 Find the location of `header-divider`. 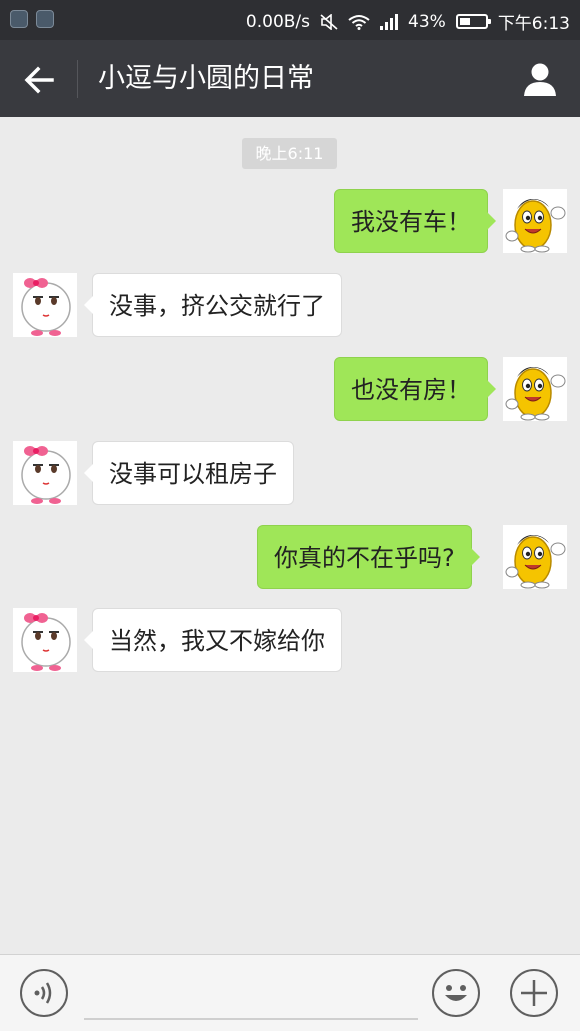

header-divider is located at coordinates (77, 79).